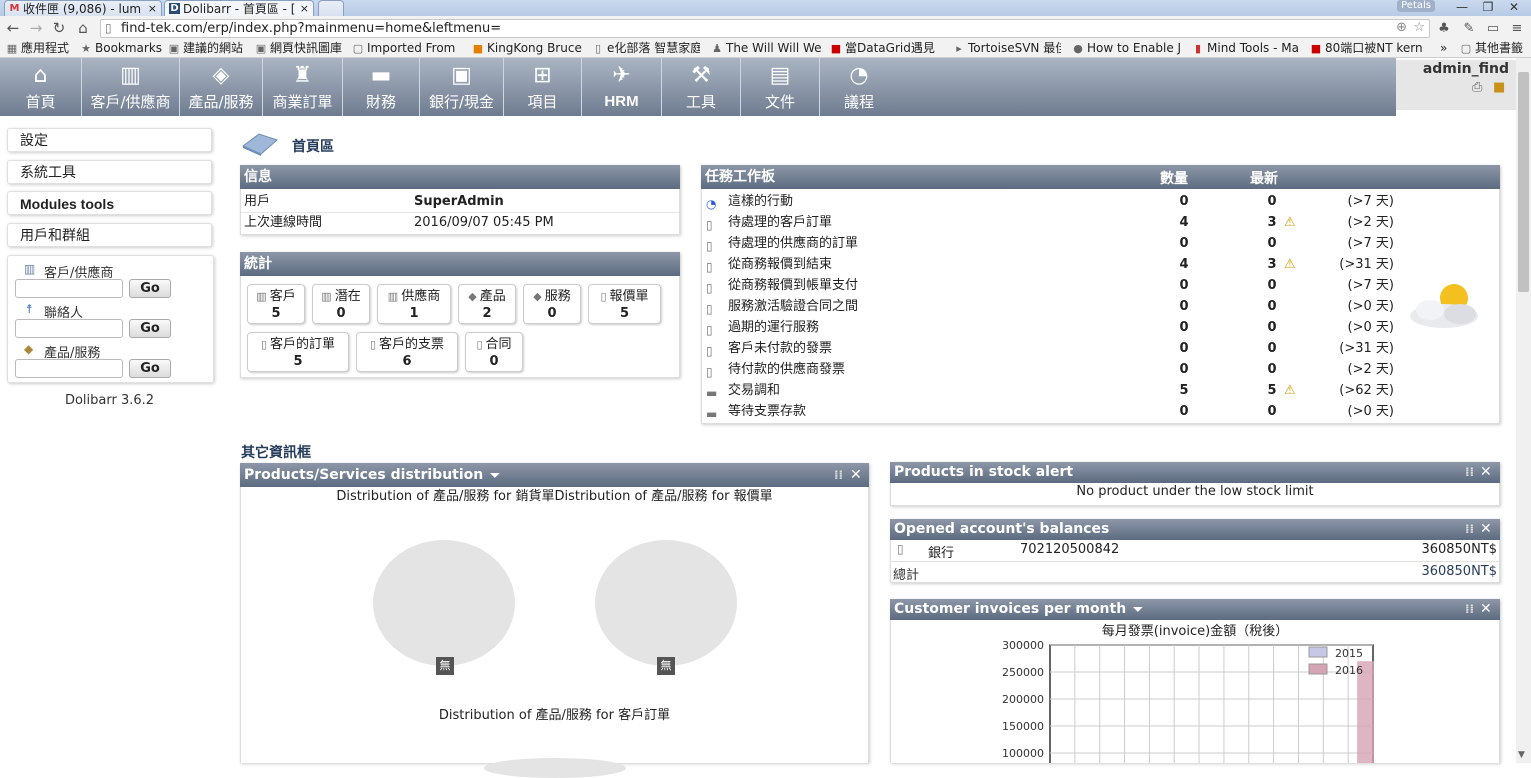  I want to click on home-icon: ⌂, so click(83, 28).